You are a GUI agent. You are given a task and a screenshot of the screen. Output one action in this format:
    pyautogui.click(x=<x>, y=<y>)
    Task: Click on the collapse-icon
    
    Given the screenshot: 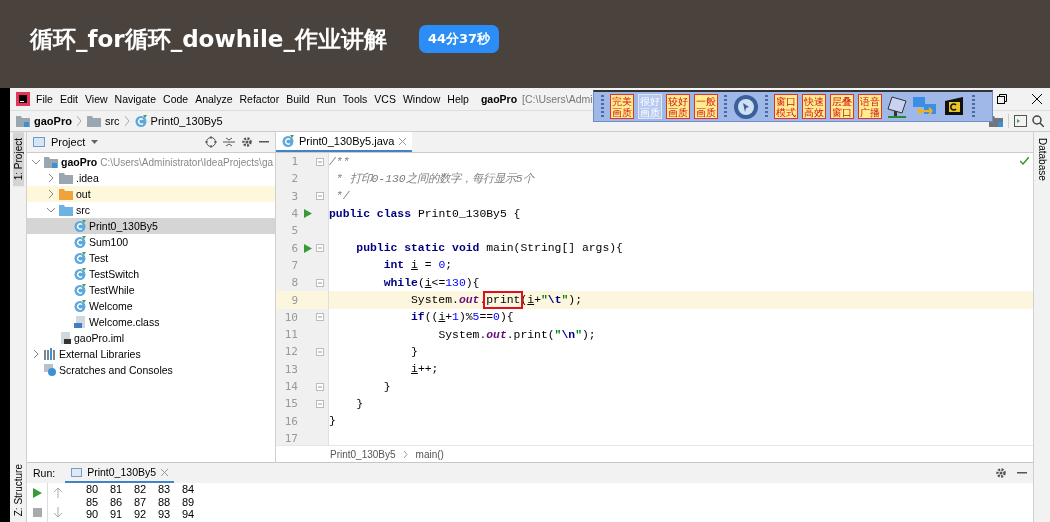 What is the action you would take?
    pyautogui.click(x=229, y=142)
    